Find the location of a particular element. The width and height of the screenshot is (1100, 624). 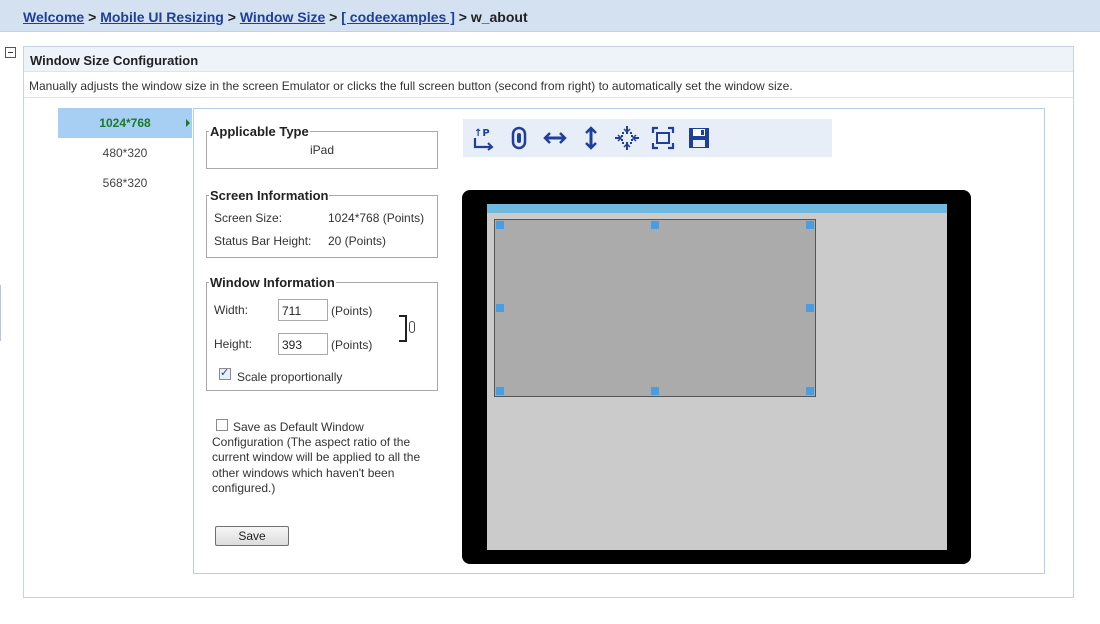

height-input is located at coordinates (303, 344).